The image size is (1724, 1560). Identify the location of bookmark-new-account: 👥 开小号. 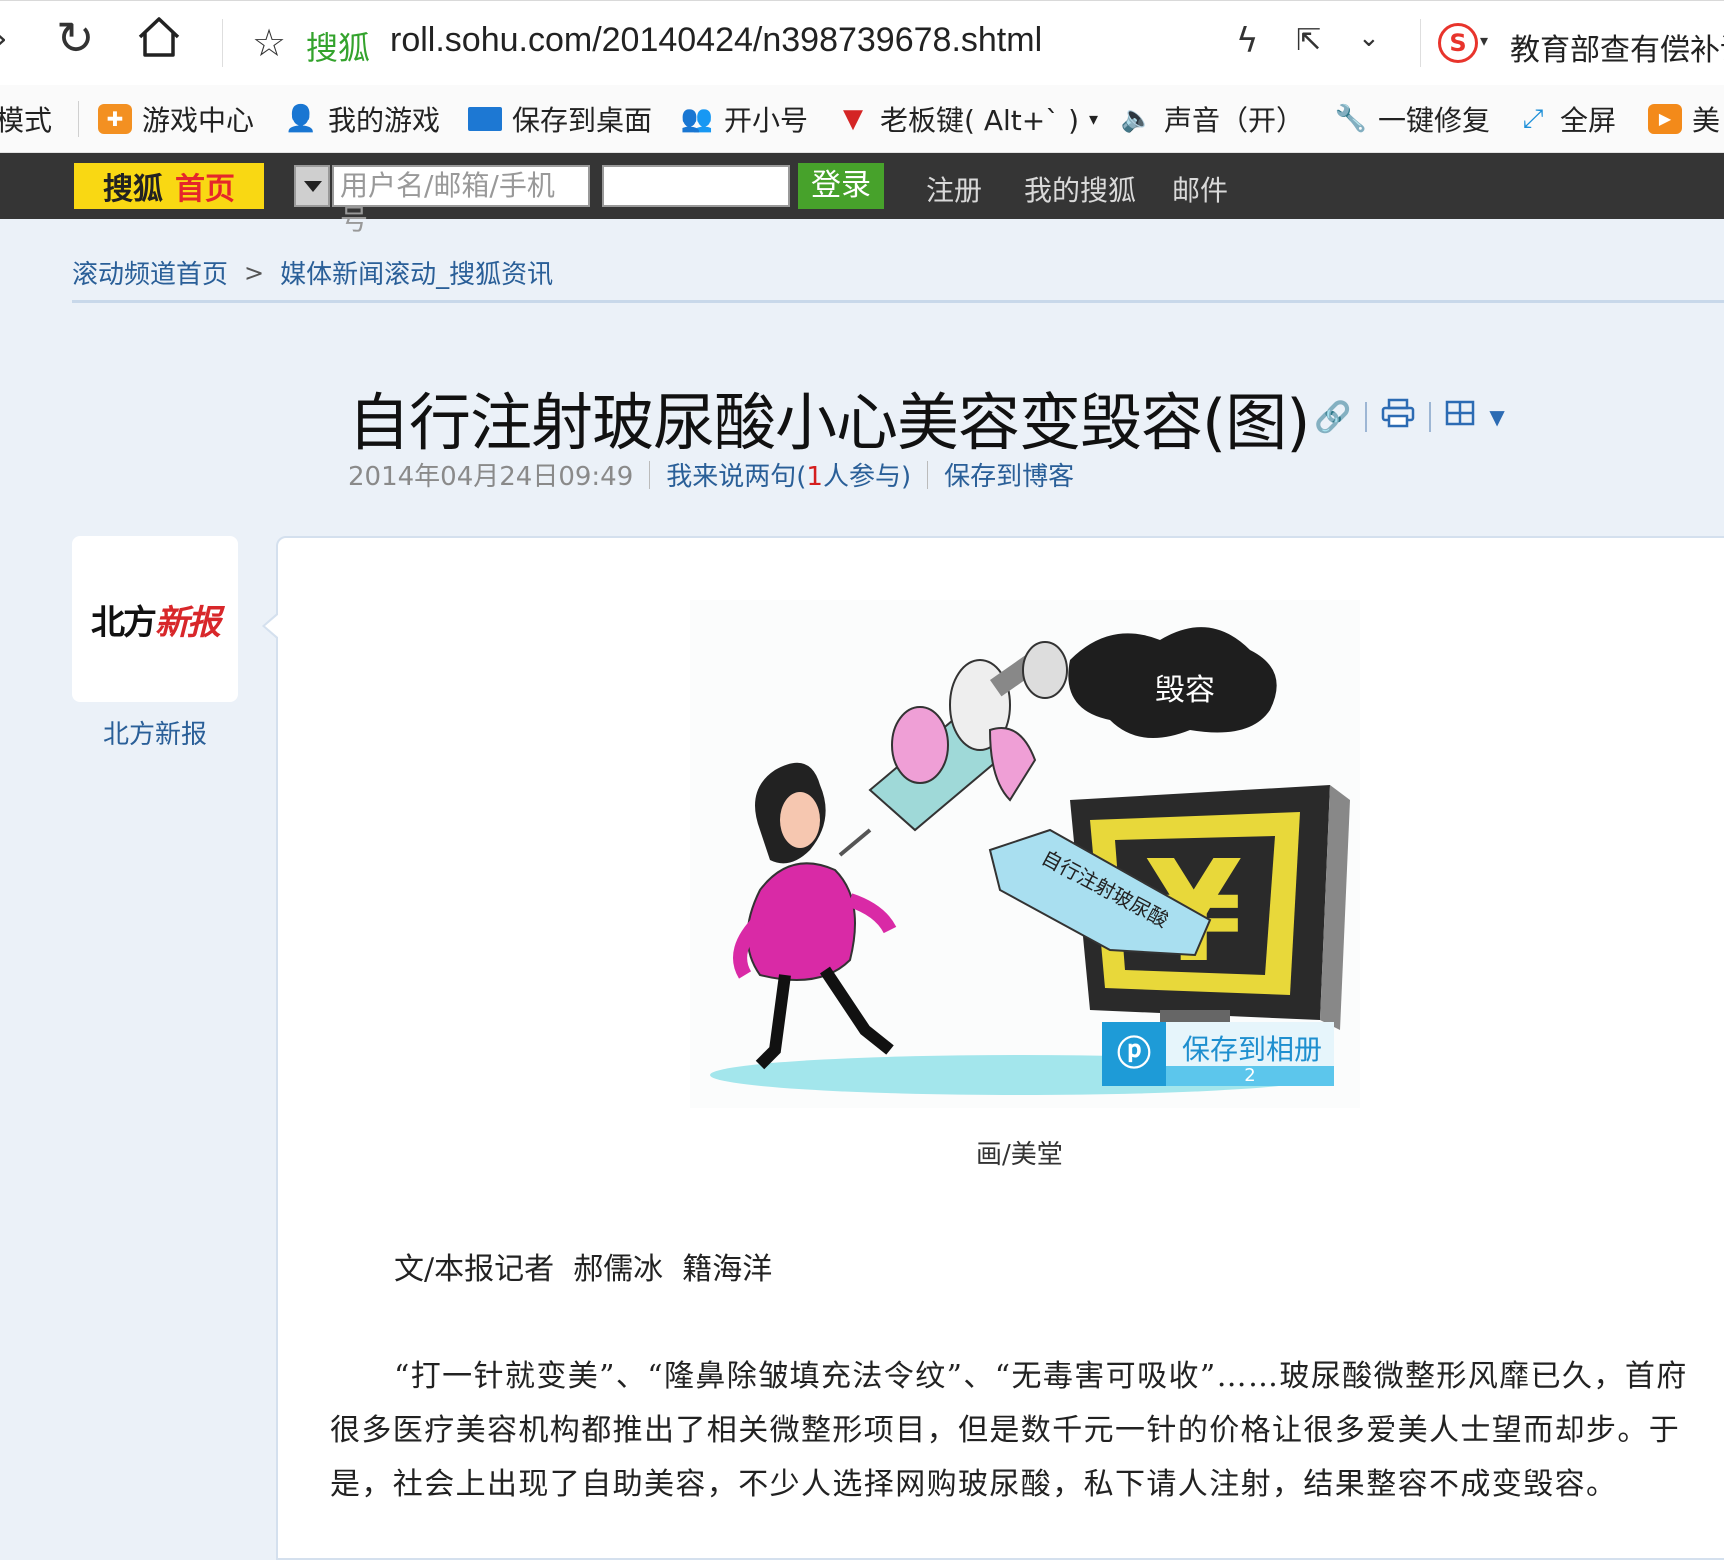
(744, 119).